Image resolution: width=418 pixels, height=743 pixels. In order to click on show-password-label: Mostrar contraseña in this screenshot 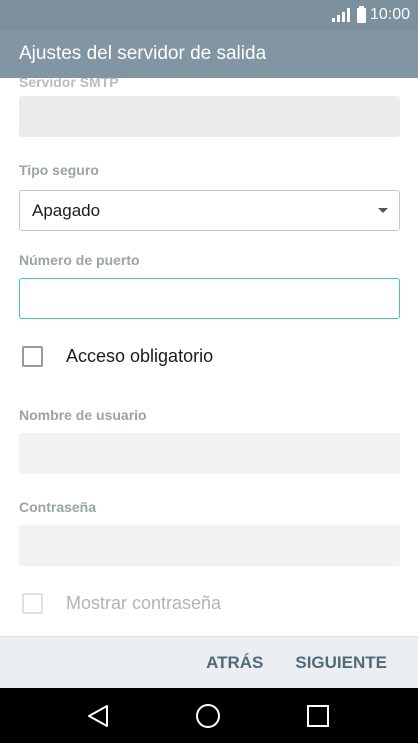, I will do `click(144, 603)`.